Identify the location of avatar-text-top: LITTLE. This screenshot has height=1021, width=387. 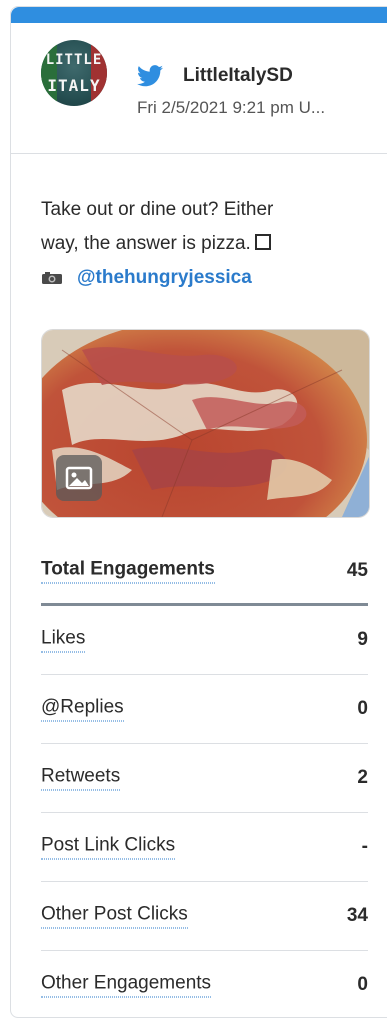
(74, 60).